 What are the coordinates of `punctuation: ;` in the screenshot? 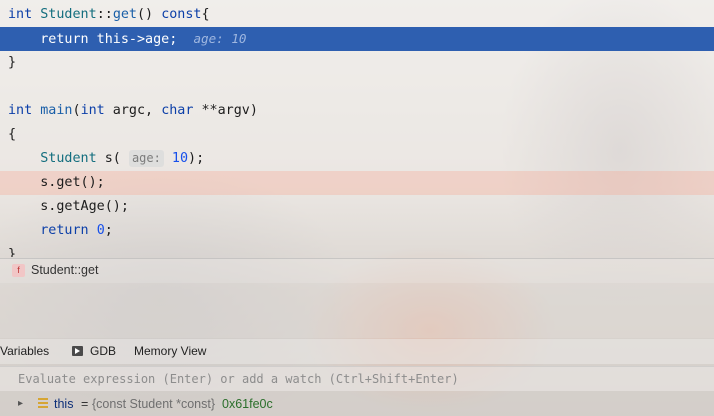 It's located at (108, 230).